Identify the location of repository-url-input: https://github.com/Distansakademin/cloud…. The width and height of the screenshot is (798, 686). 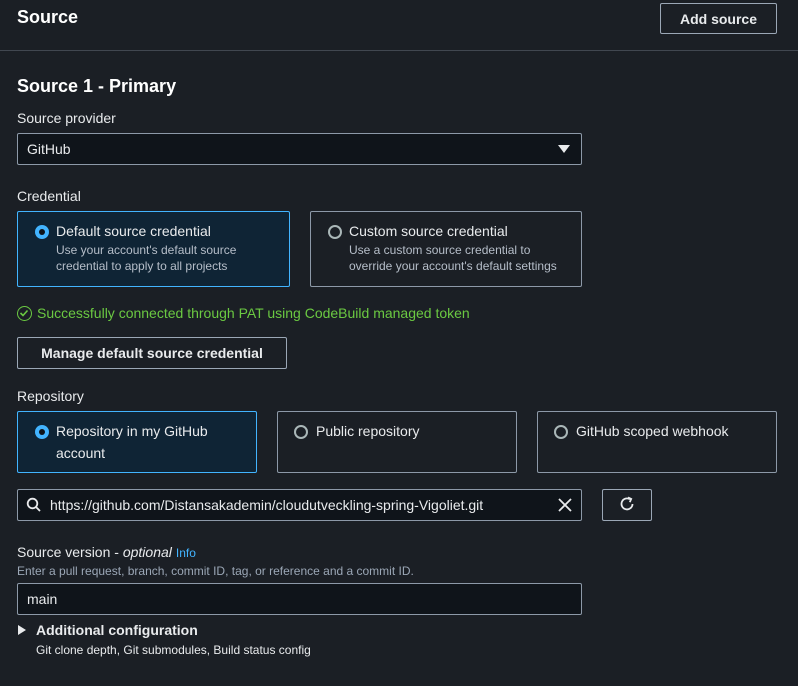
(299, 505).